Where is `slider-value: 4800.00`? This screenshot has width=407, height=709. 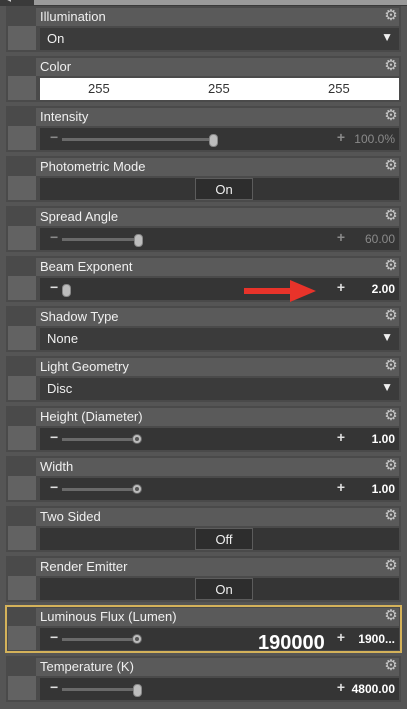 slider-value: 4800.00 is located at coordinates (373, 689).